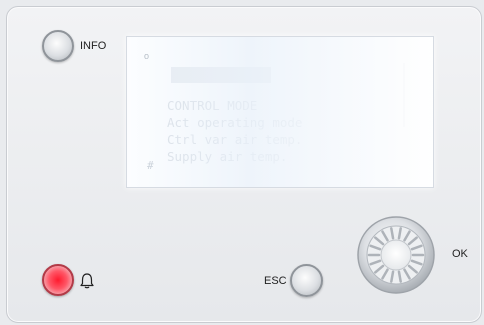 The height and width of the screenshot is (325, 484). Describe the element at coordinates (396, 255) in the screenshot. I see `rotary-knob-icon` at that location.